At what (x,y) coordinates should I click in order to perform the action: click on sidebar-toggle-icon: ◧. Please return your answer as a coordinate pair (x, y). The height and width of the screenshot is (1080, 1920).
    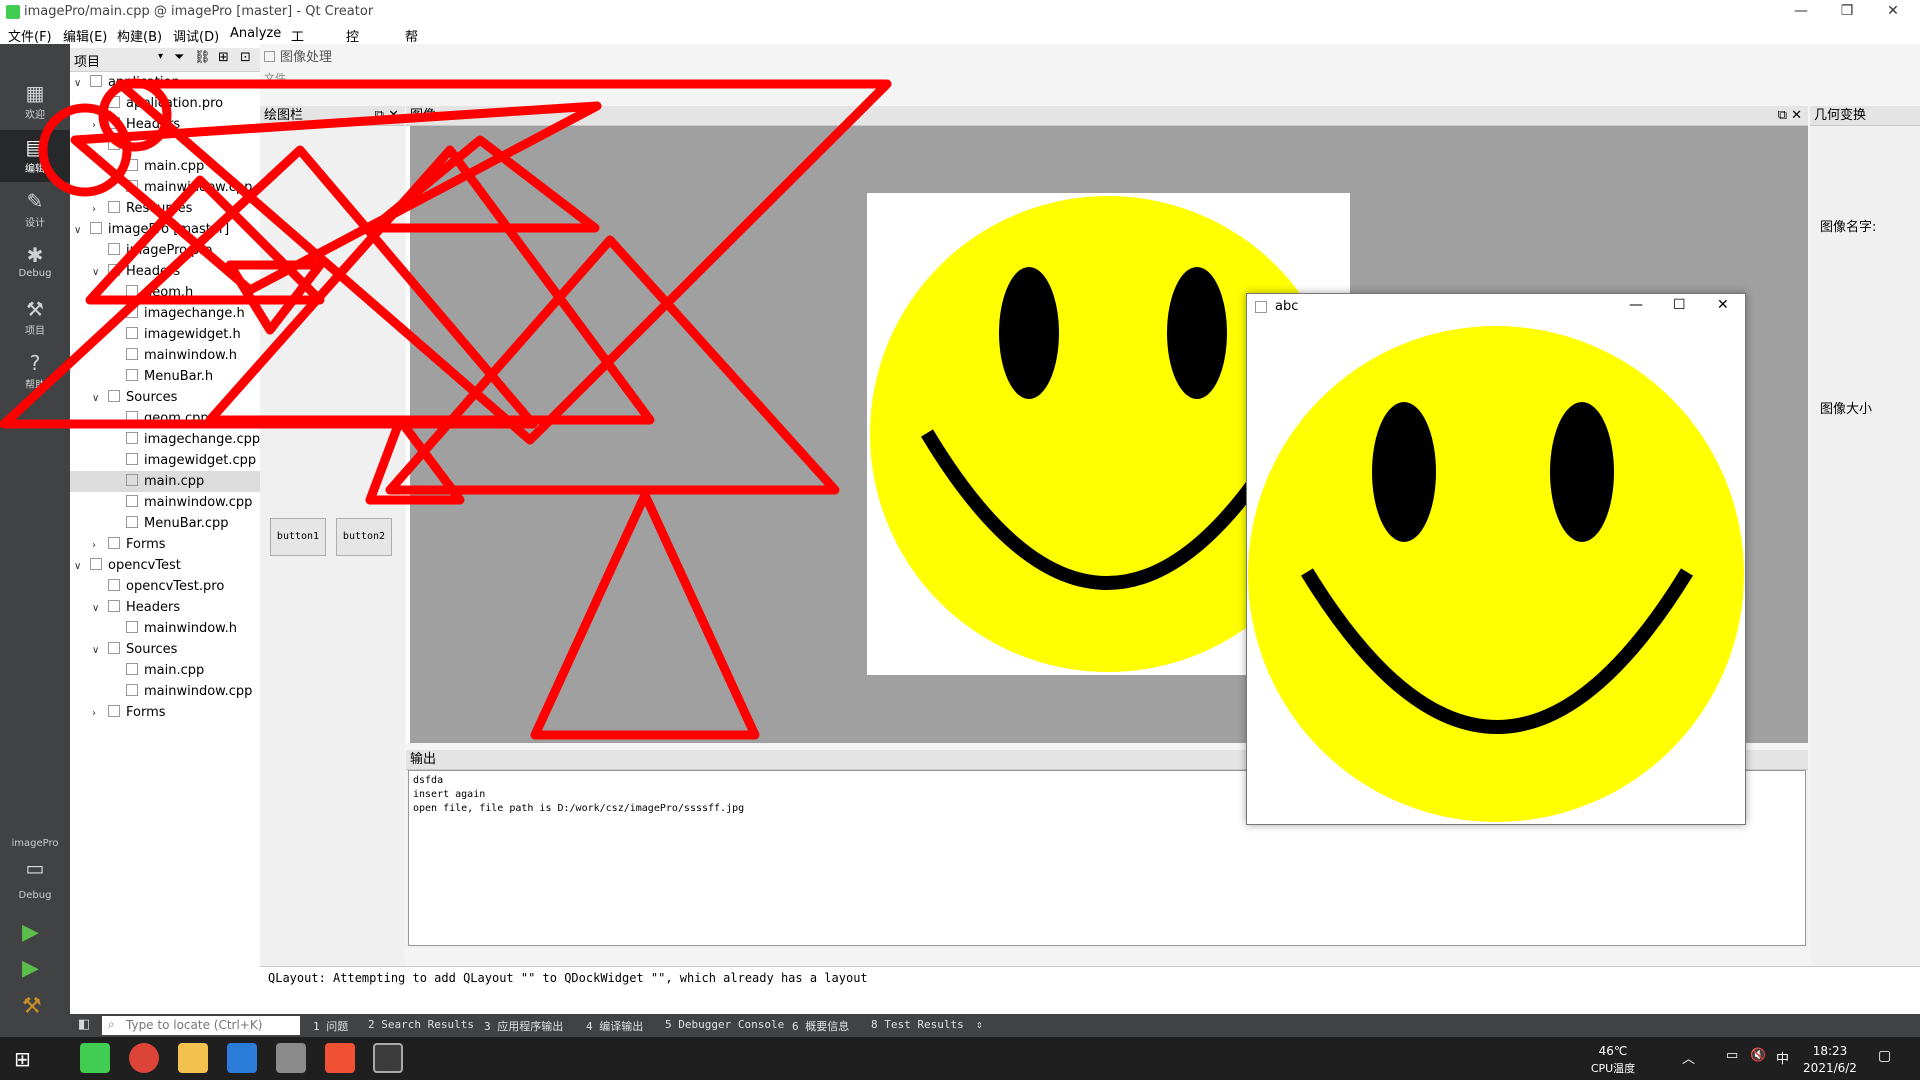
    Looking at the image, I should click on (84, 1024).